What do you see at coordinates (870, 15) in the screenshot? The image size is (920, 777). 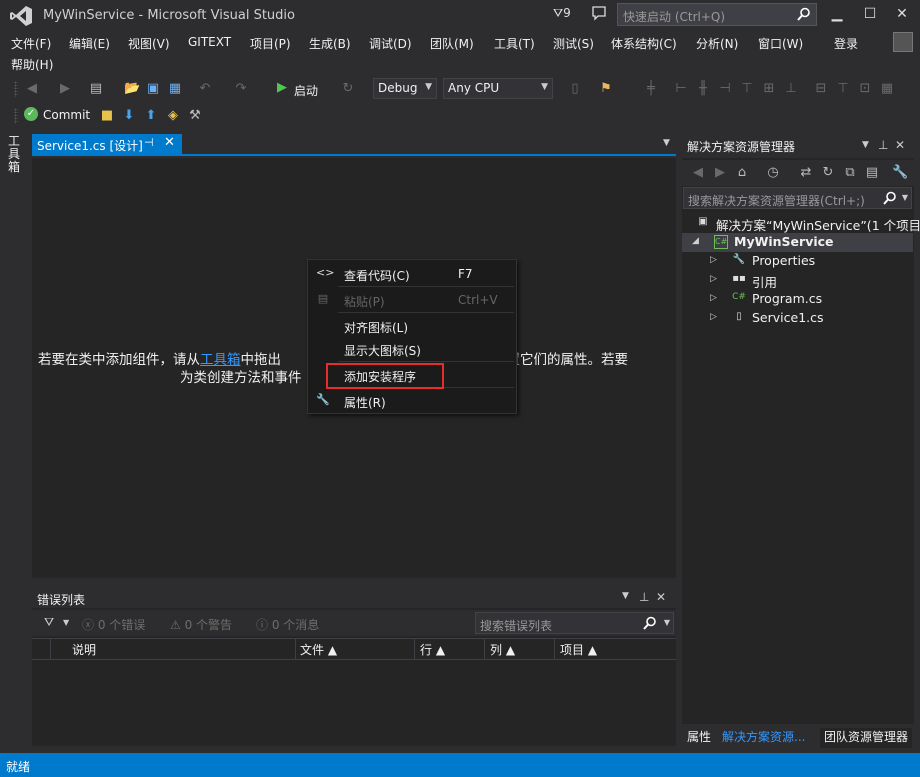 I see `maximize-button: ☐` at bounding box center [870, 15].